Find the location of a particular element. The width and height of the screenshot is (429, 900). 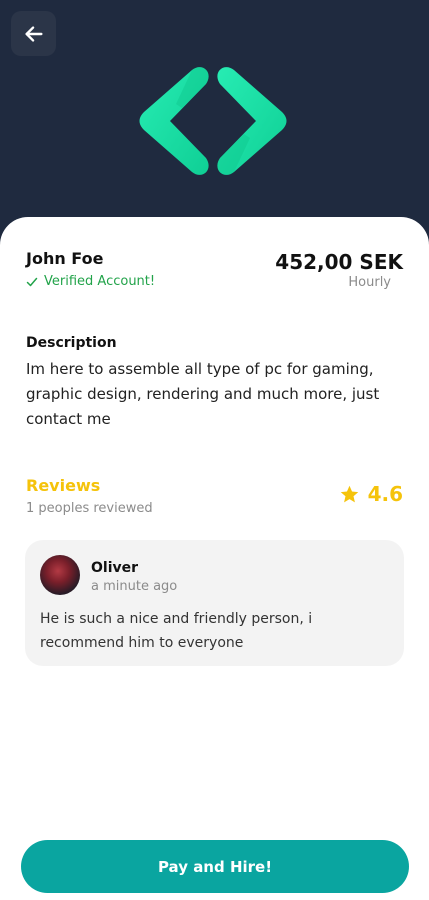

verified-label: Verified Account! is located at coordinates (100, 281).